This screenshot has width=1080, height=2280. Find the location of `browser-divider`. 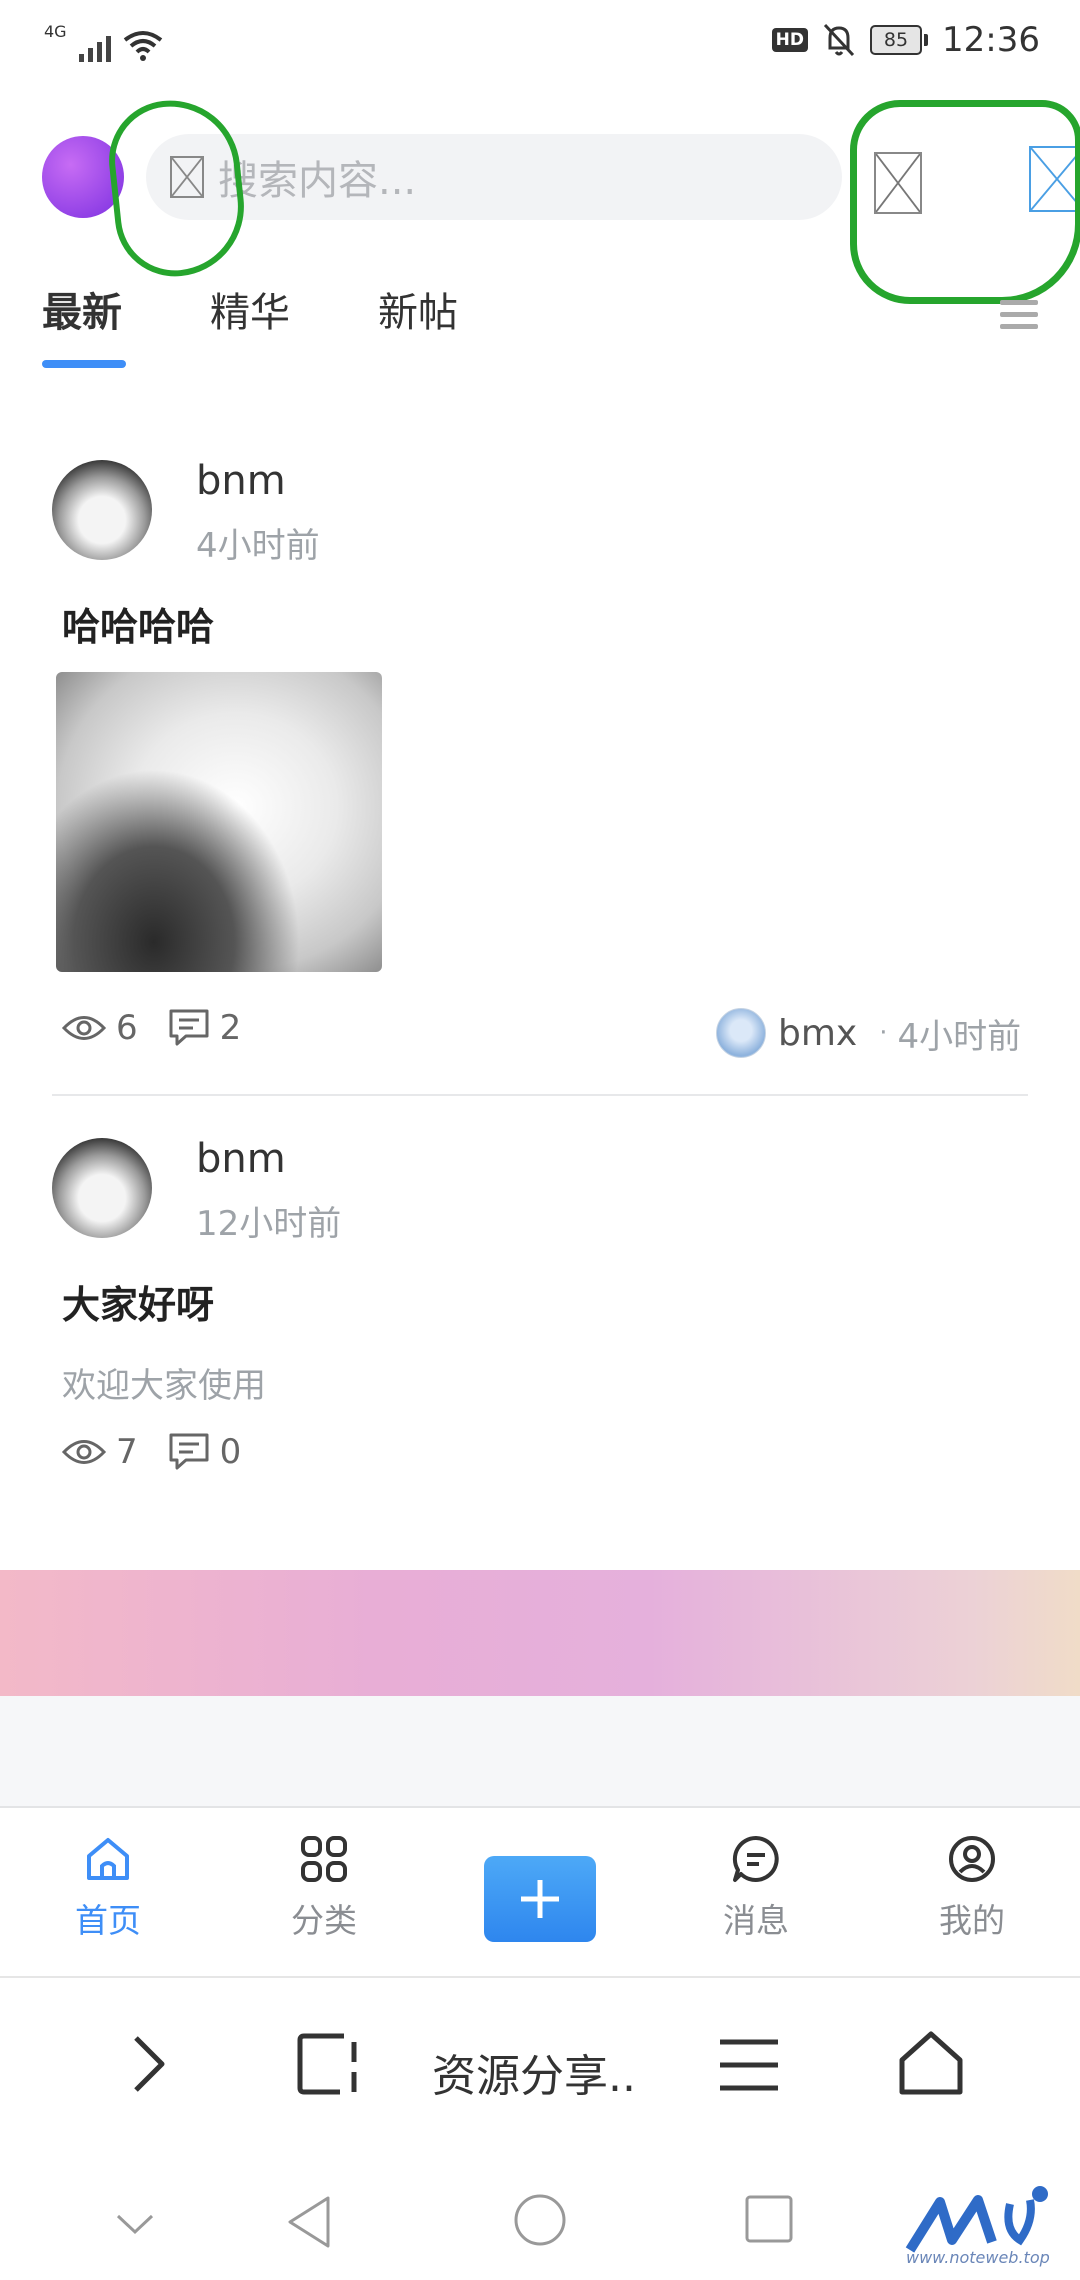

browser-divider is located at coordinates (540, 1977).